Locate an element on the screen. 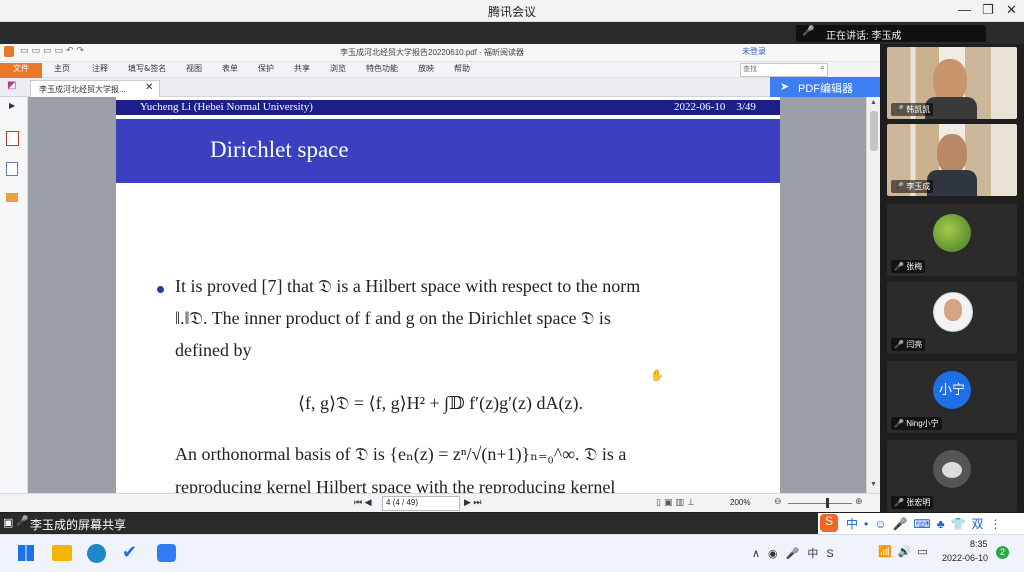 The width and height of the screenshot is (1024, 572). menu-protect: 保护 is located at coordinates (266, 68).